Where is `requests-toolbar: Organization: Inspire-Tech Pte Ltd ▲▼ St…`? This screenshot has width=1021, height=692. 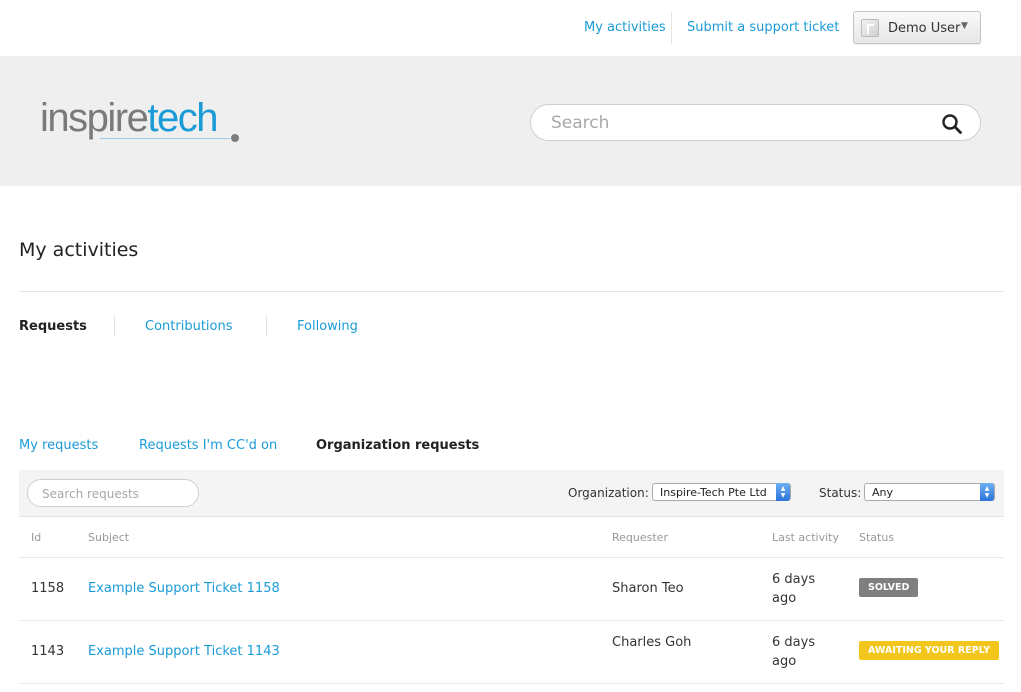
requests-toolbar: Organization: Inspire-Tech Pte Ltd ▲▼ St… is located at coordinates (511, 493).